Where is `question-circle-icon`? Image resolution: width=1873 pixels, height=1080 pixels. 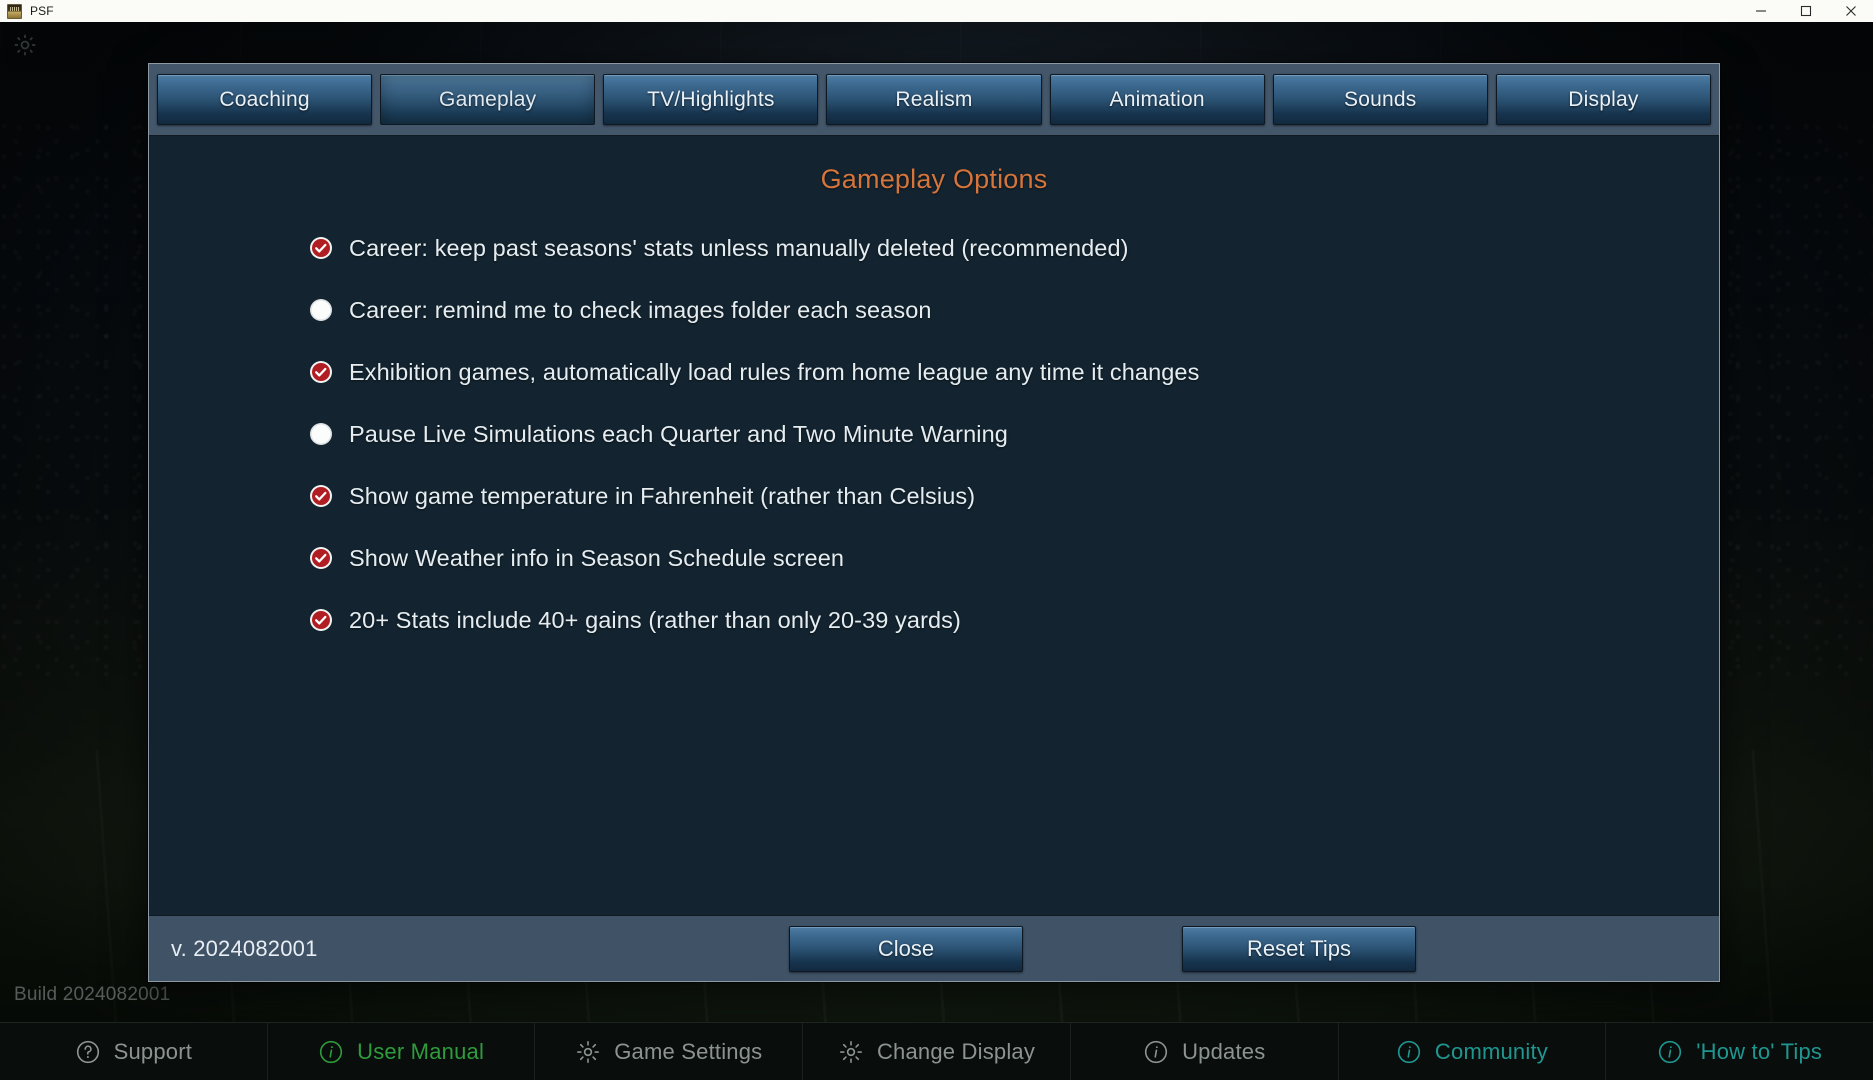 question-circle-icon is located at coordinates (88, 1052).